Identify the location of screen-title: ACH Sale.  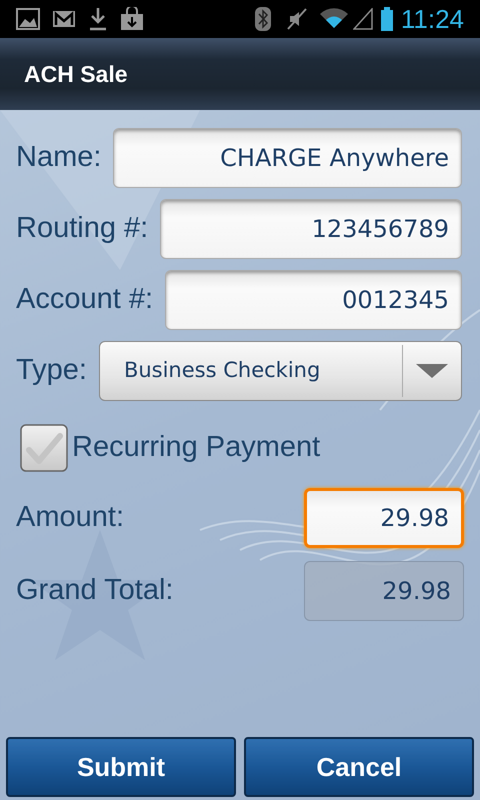
(76, 74).